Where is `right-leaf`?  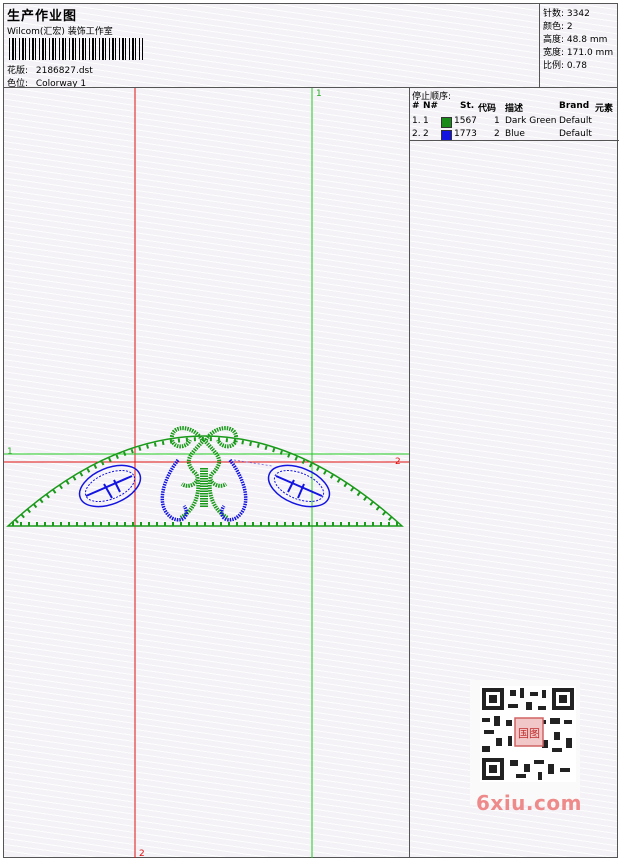 right-leaf is located at coordinates (299, 486).